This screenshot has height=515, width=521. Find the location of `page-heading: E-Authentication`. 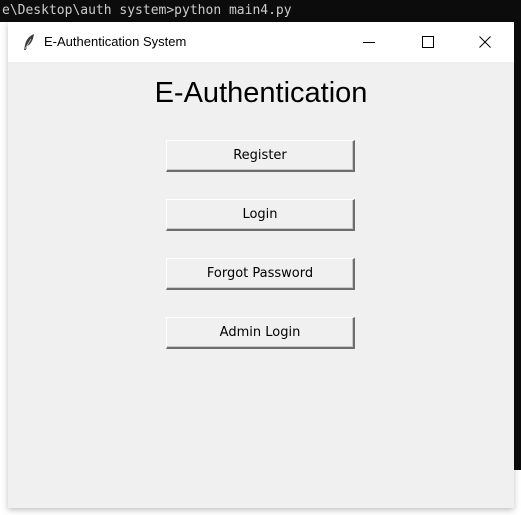

page-heading: E-Authentication is located at coordinates (261, 93).